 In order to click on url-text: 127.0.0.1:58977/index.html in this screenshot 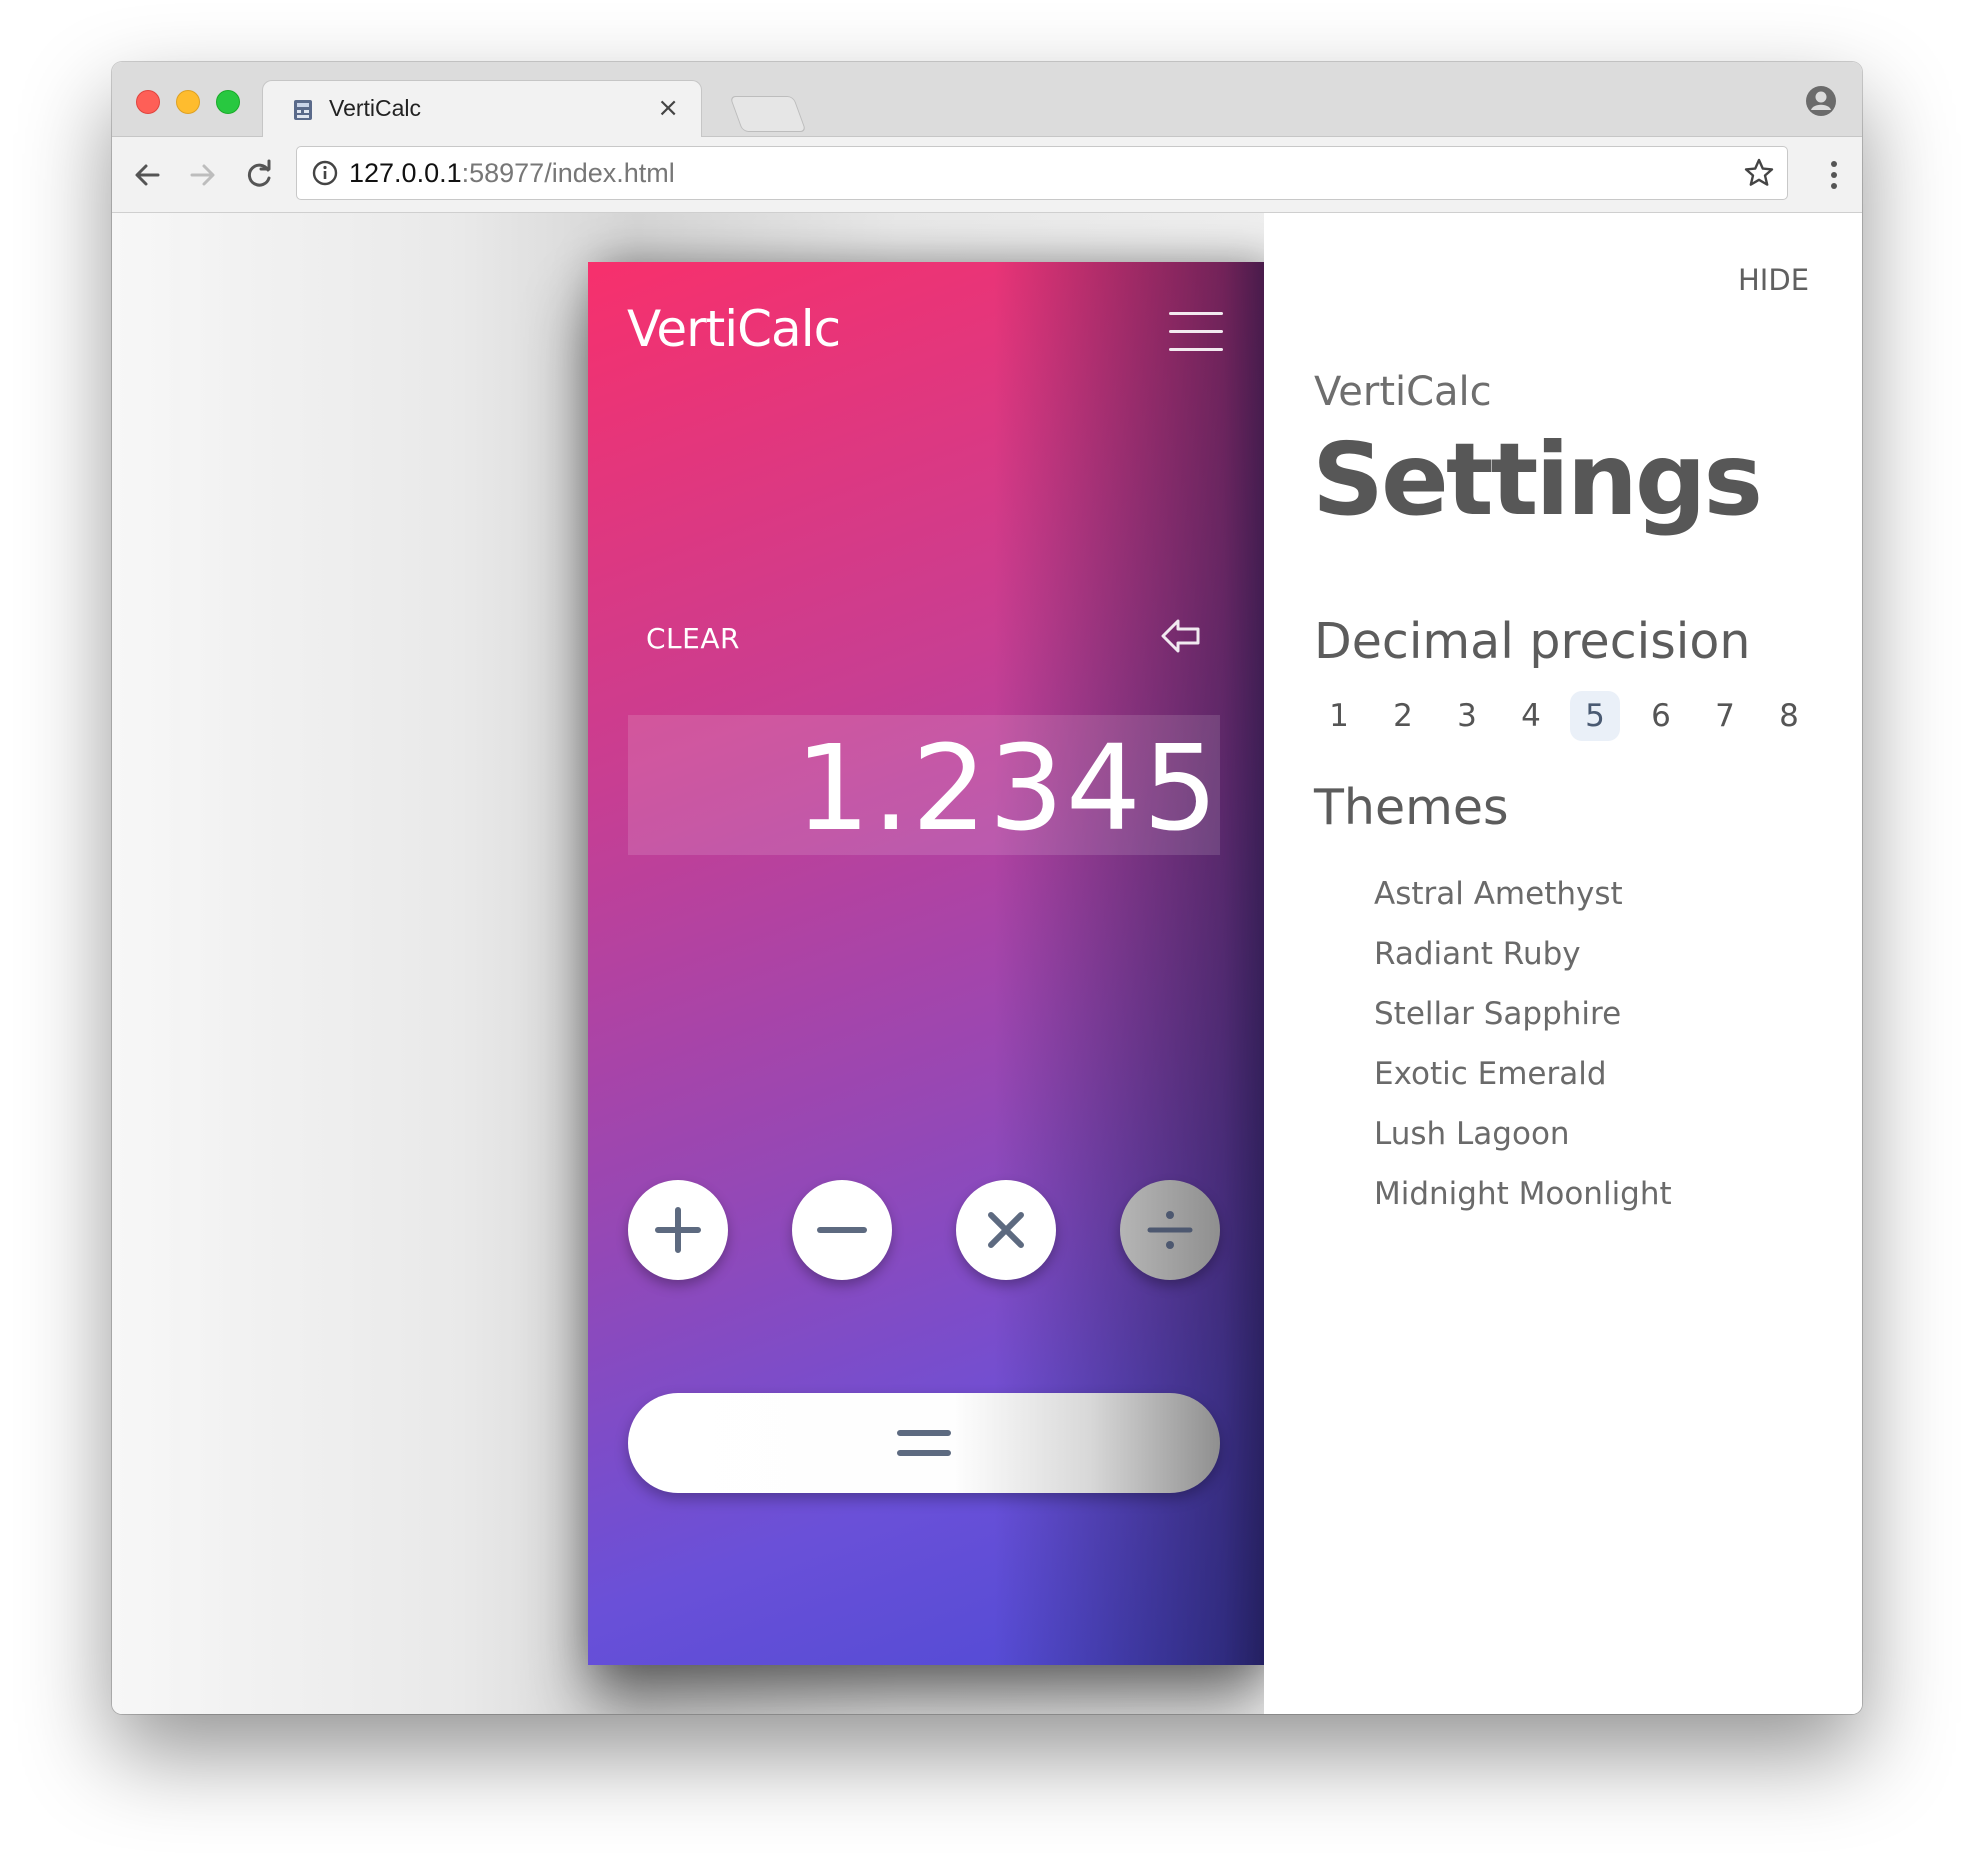, I will do `click(512, 173)`.